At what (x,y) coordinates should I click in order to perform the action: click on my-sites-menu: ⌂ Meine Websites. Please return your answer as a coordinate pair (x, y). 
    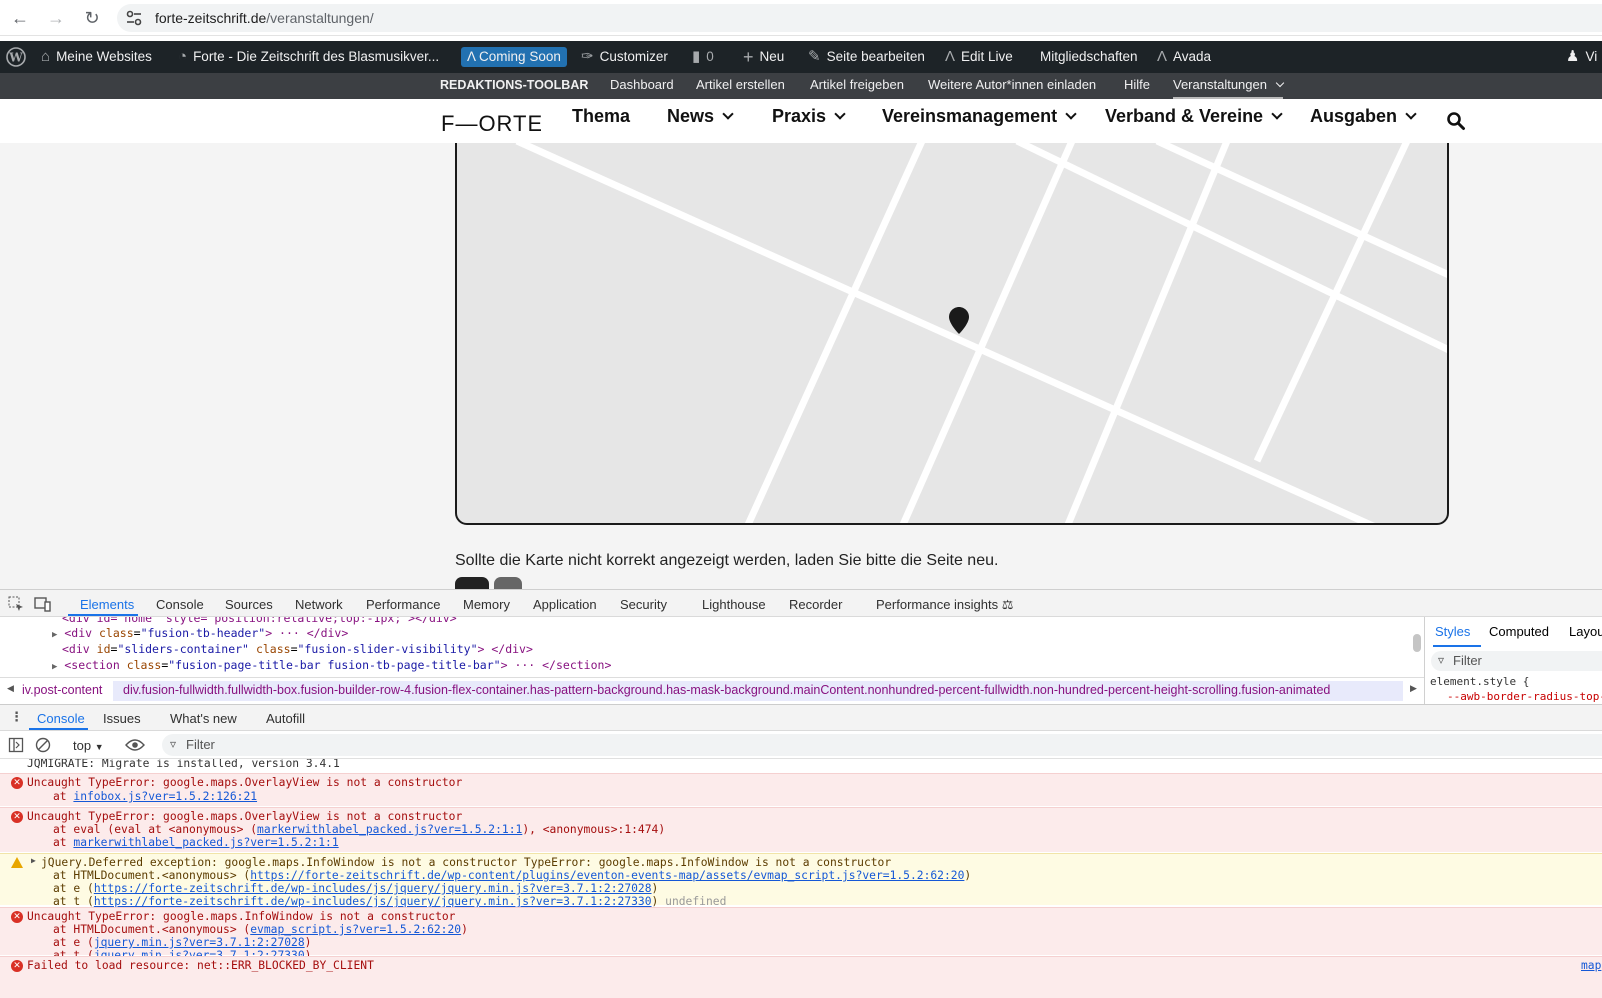
    Looking at the image, I should click on (96, 57).